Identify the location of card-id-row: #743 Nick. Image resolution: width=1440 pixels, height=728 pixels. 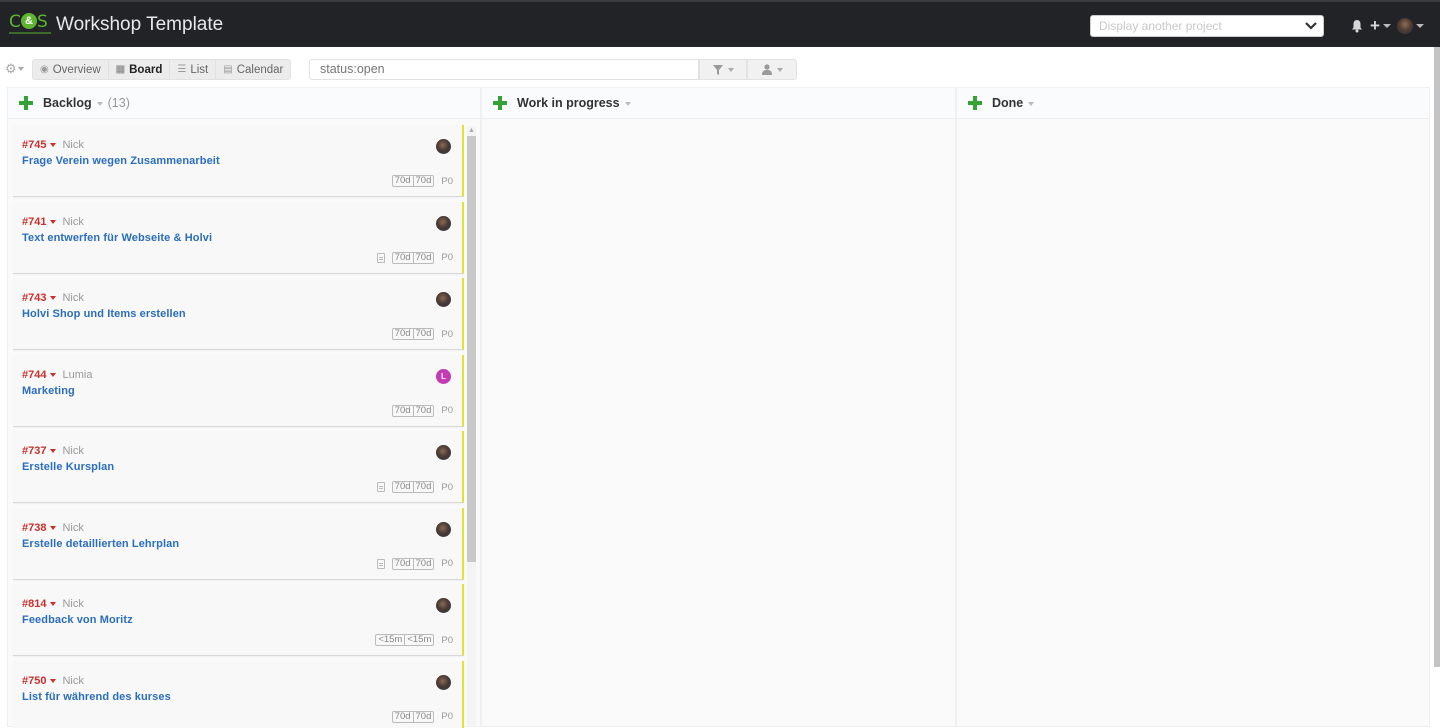
(53, 298).